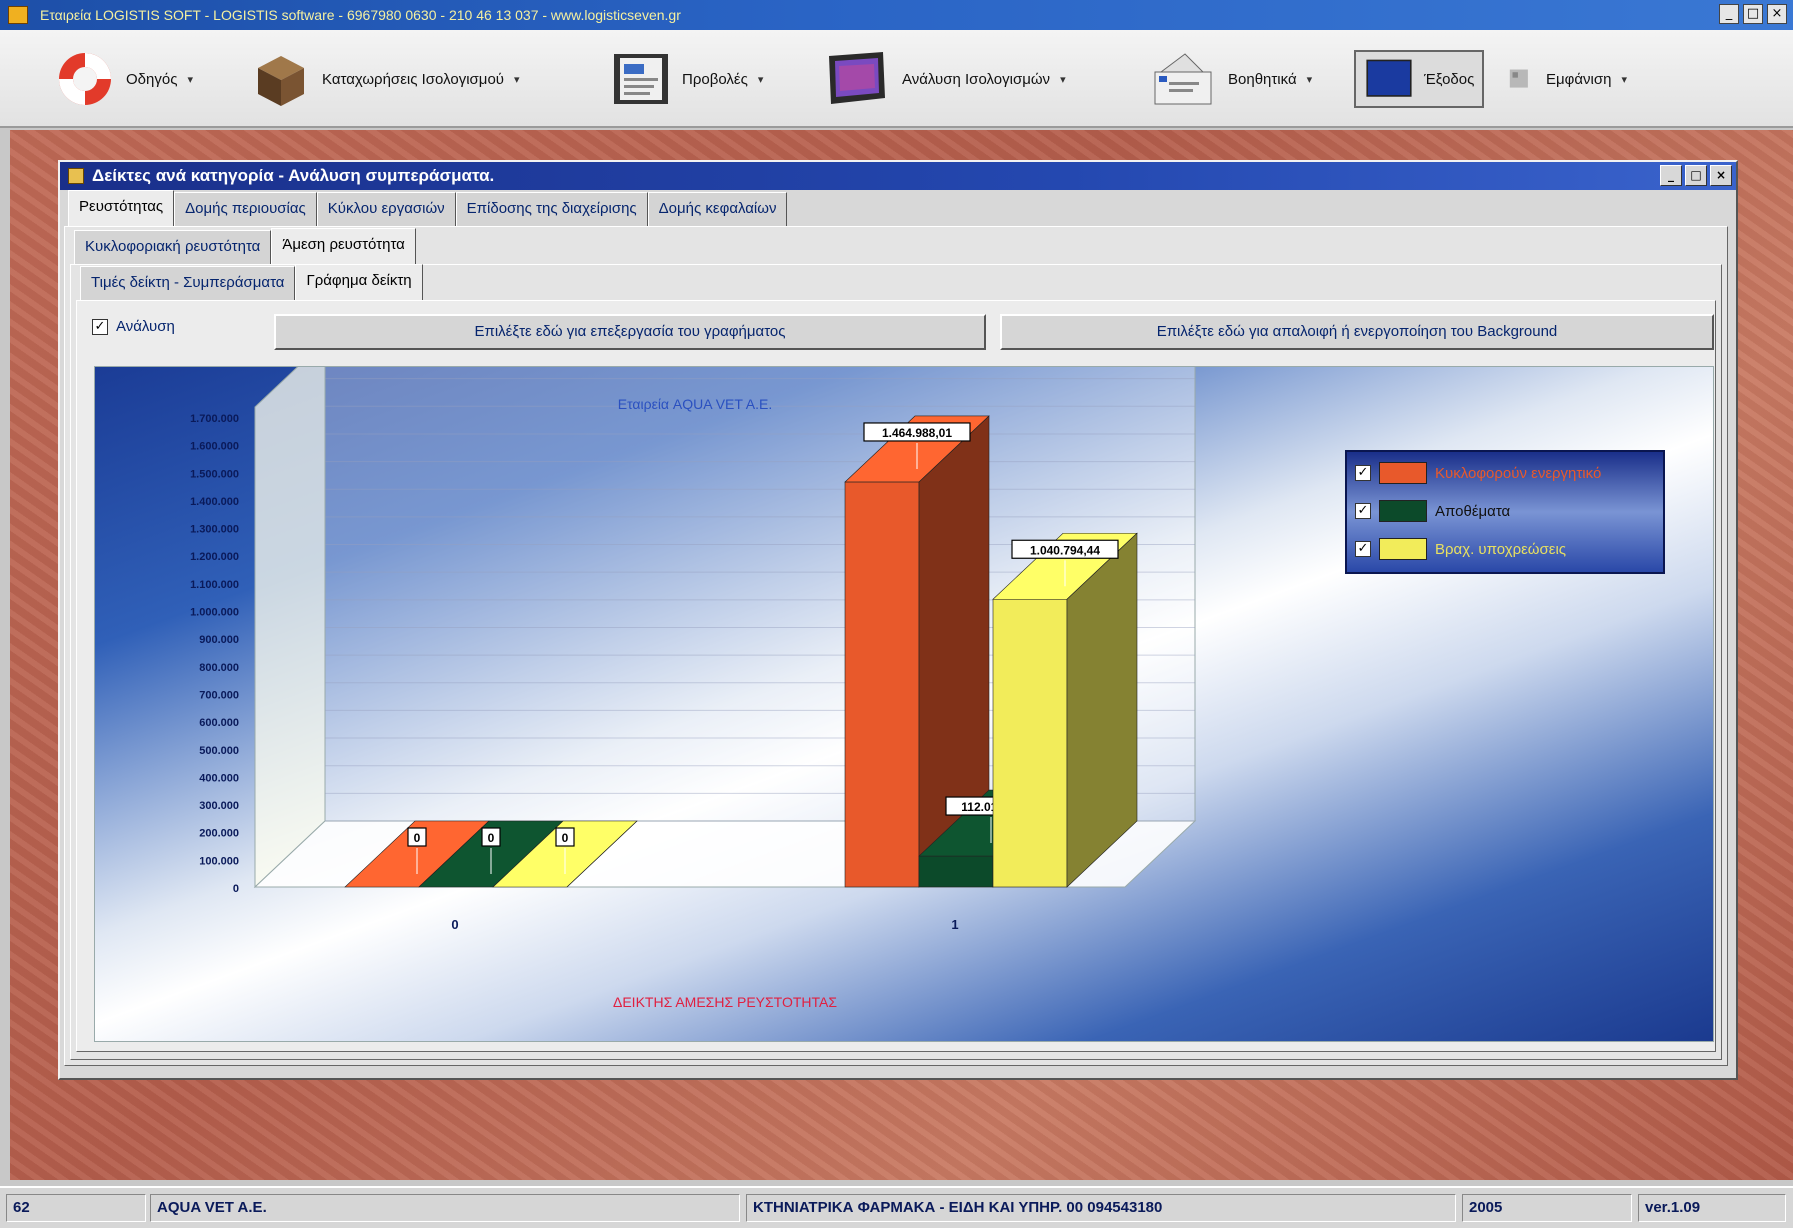 This screenshot has width=1793, height=1228. Describe the element at coordinates (219, 861) in the screenshot. I see `y-tick-label: 100.000` at that location.